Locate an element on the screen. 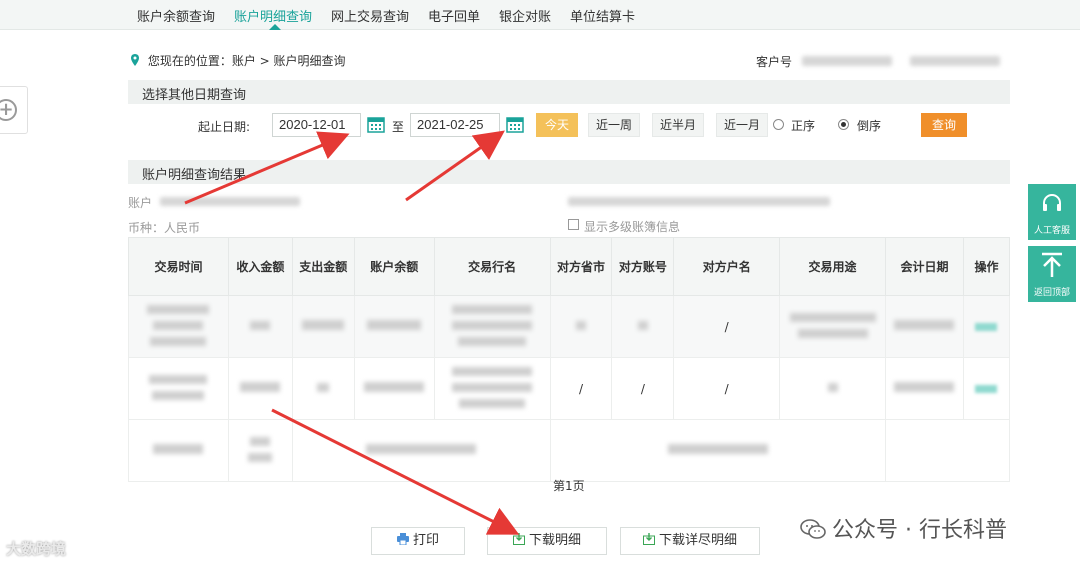  redacted-account is located at coordinates (230, 201).